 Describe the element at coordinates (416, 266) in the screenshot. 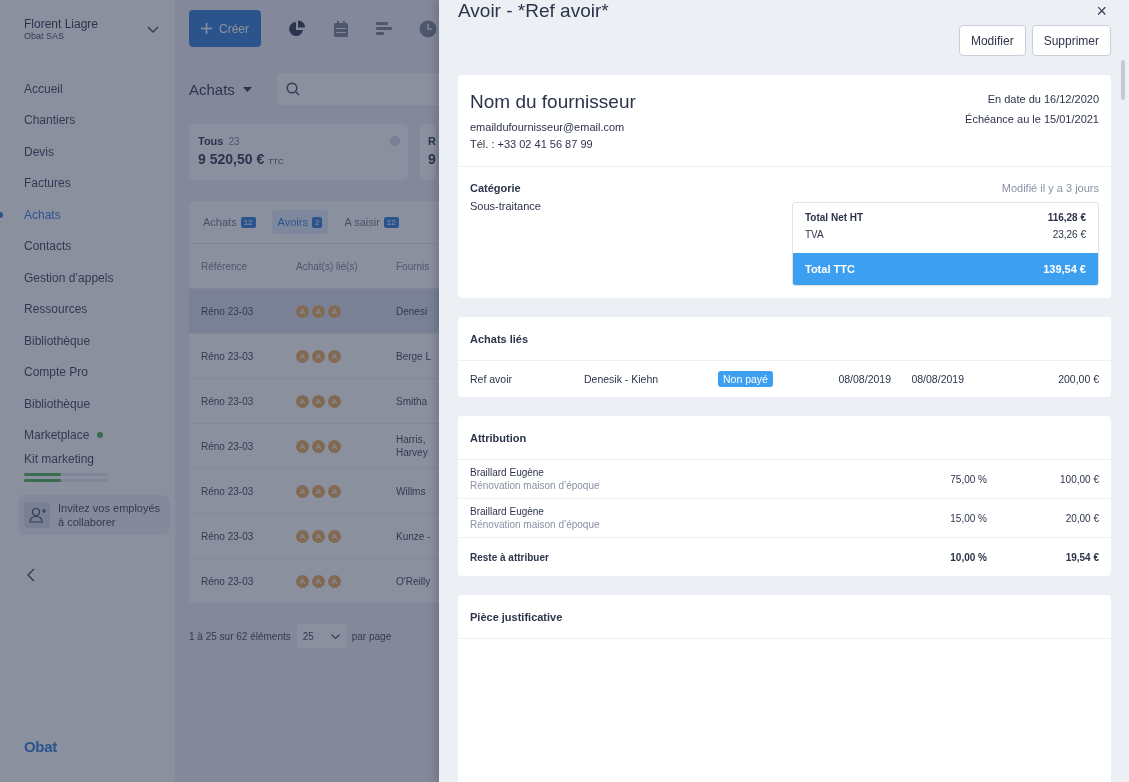

I see `column-header: Fournis` at that location.